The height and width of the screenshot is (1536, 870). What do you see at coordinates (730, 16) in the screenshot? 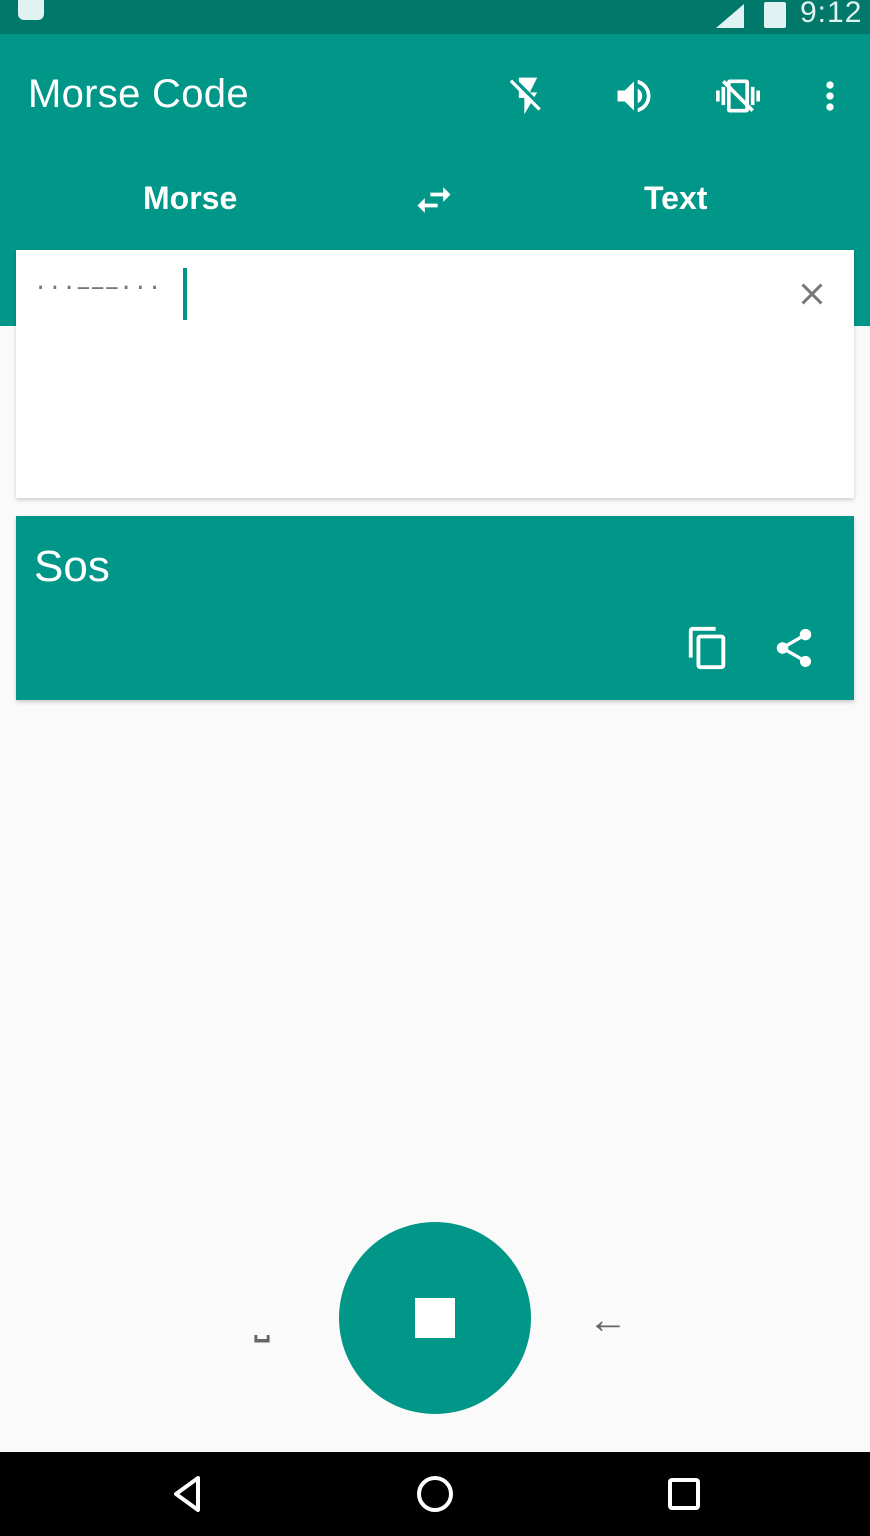
I see `signal-icon` at bounding box center [730, 16].